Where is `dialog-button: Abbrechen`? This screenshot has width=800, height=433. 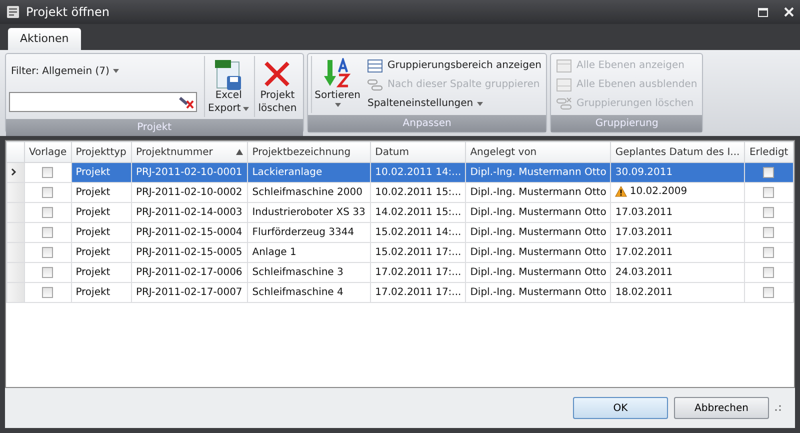
dialog-button: Abbrechen is located at coordinates (721, 408).